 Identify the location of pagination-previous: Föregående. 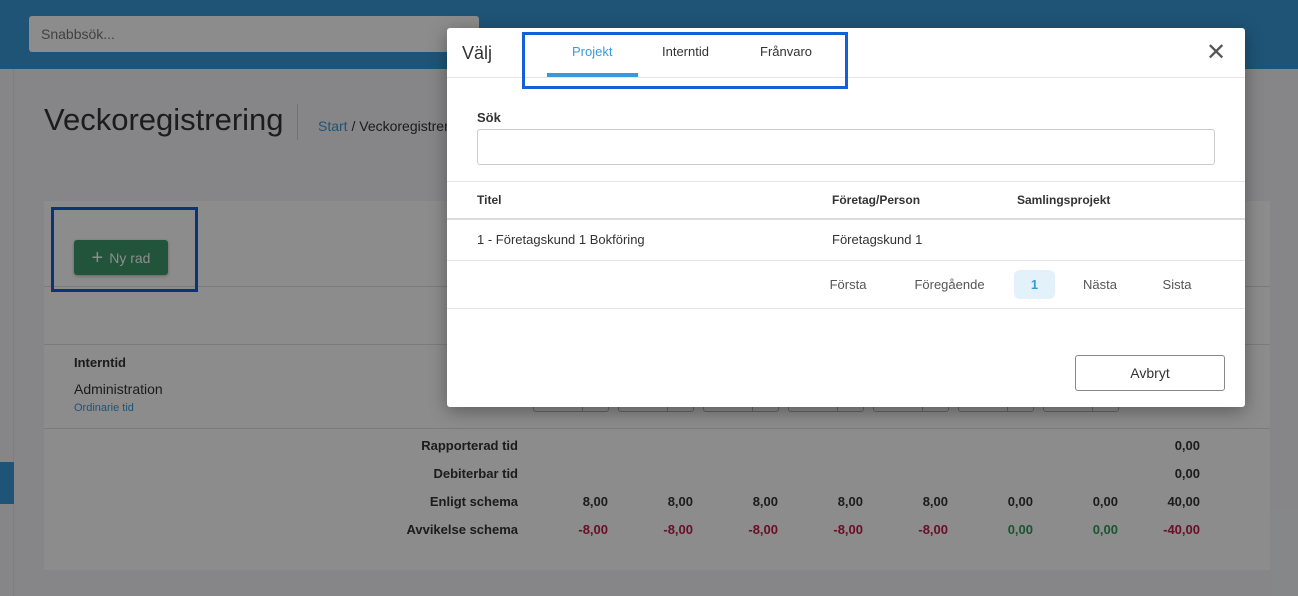
(949, 284).